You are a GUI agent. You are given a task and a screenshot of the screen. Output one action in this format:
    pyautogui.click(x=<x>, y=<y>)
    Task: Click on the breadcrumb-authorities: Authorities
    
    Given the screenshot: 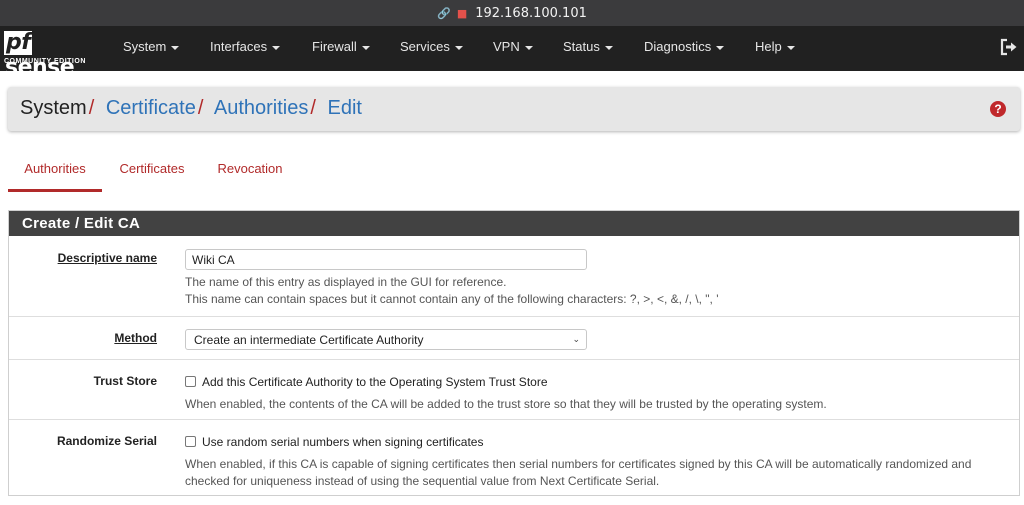 What is the action you would take?
    pyautogui.click(x=261, y=108)
    